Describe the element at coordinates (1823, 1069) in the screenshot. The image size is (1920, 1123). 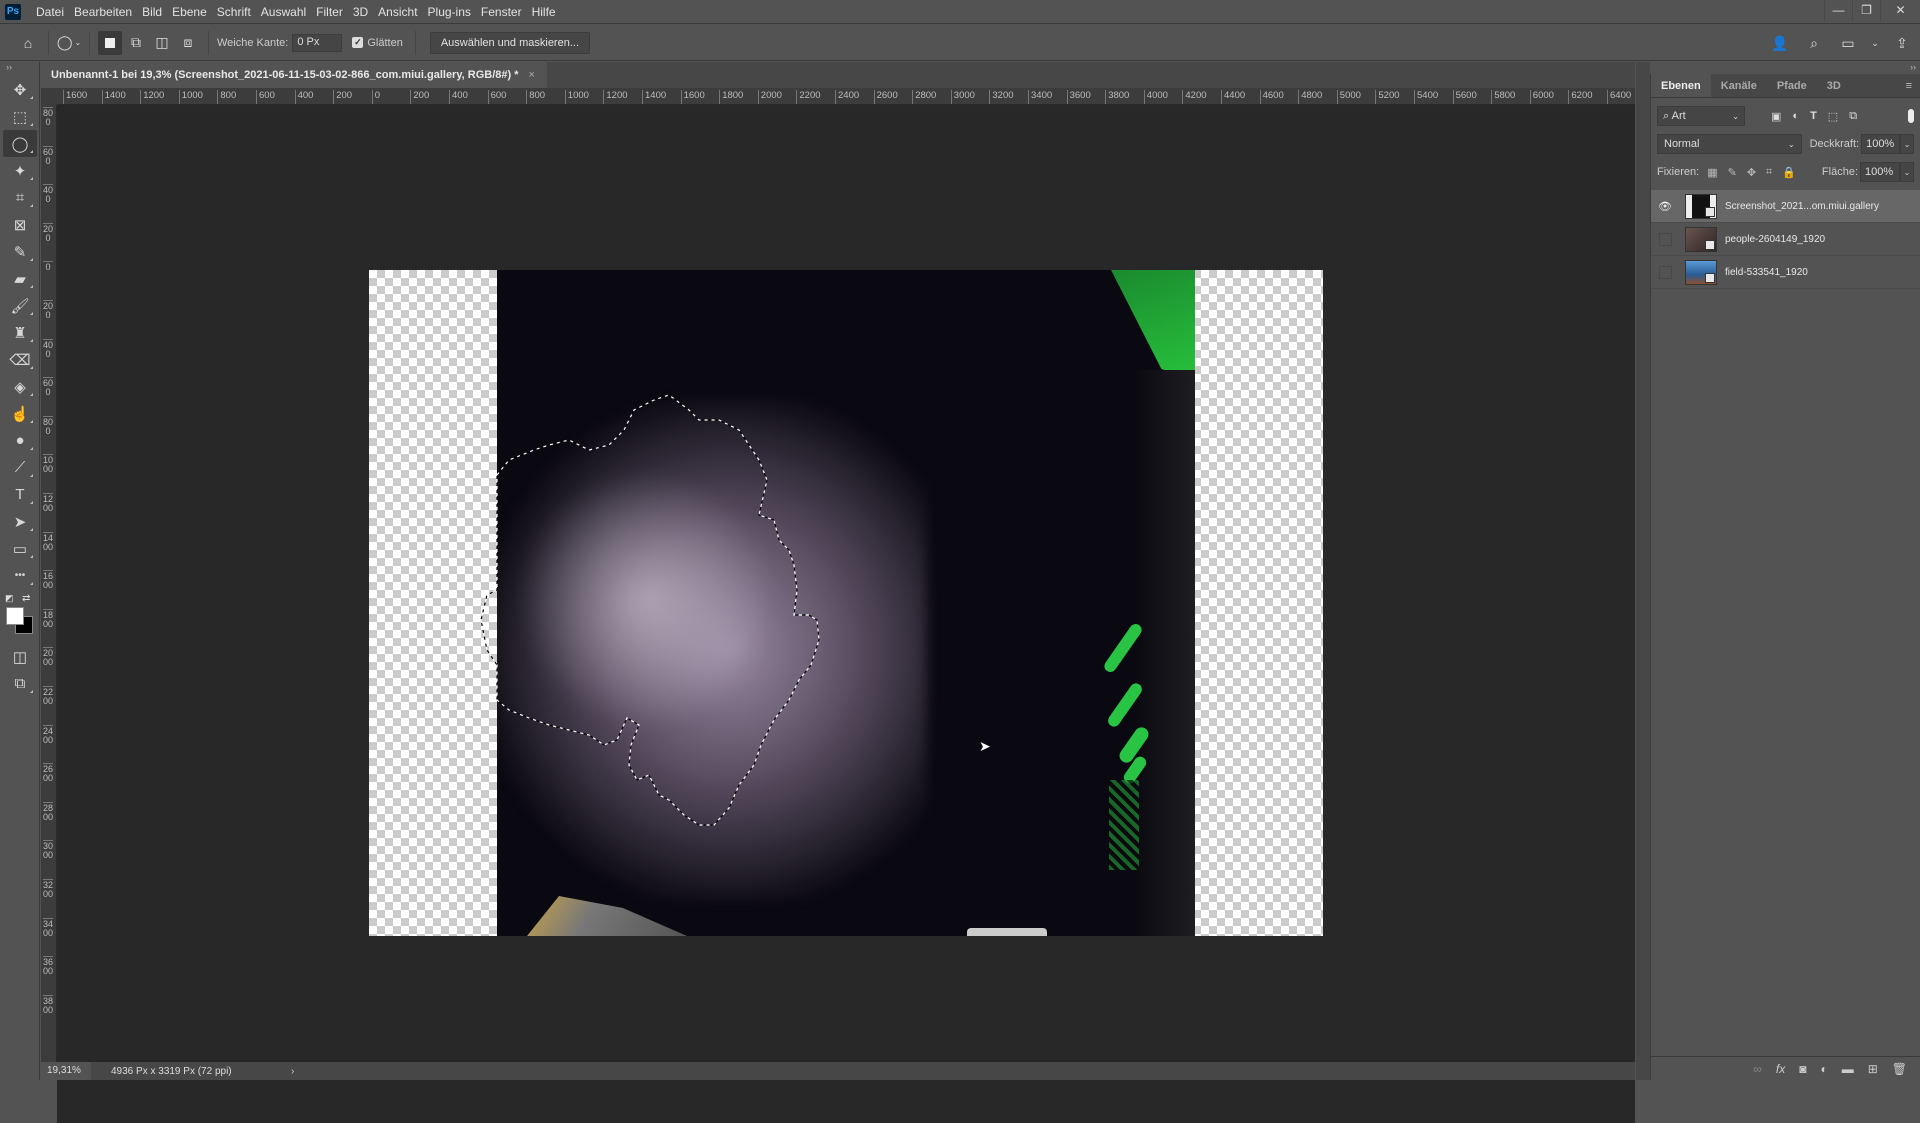
I see `adjustment-layer-icon: ◐` at that location.